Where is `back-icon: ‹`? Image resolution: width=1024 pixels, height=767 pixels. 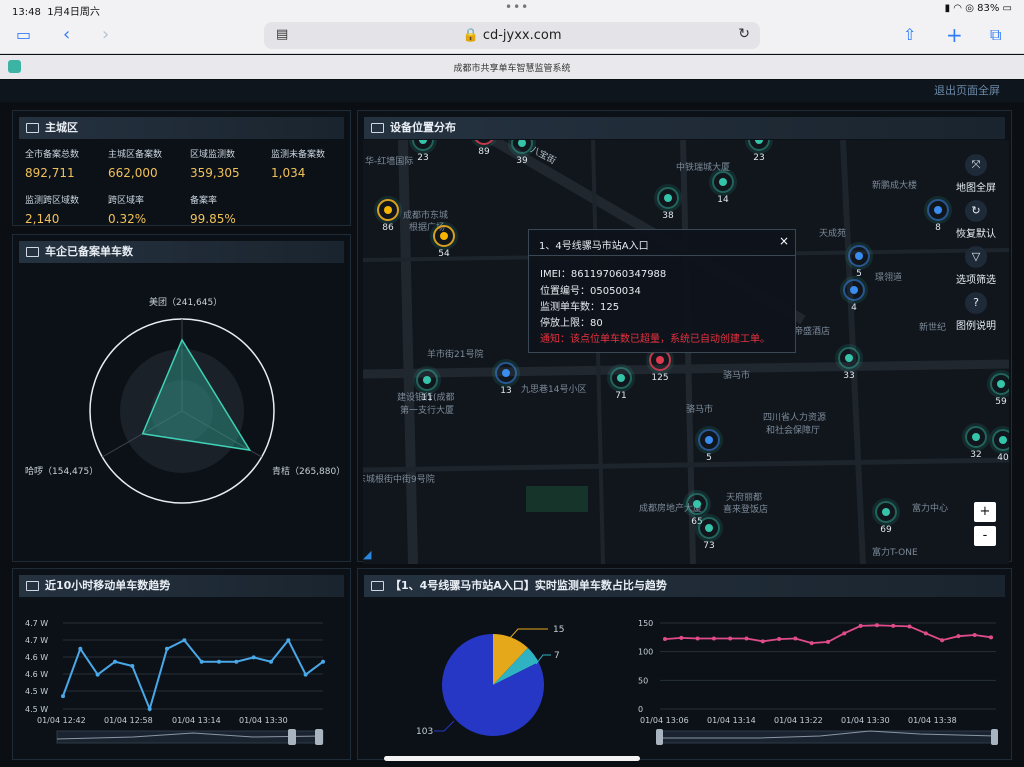 back-icon: ‹ is located at coordinates (66, 35).